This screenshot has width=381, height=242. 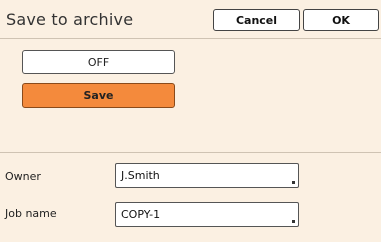 I want to click on owner-label: Owner, so click(x=23, y=176).